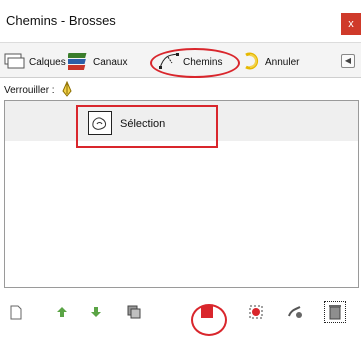 The image size is (361, 340). What do you see at coordinates (47, 62) in the screenshot?
I see `tab-label: Calques` at bounding box center [47, 62].